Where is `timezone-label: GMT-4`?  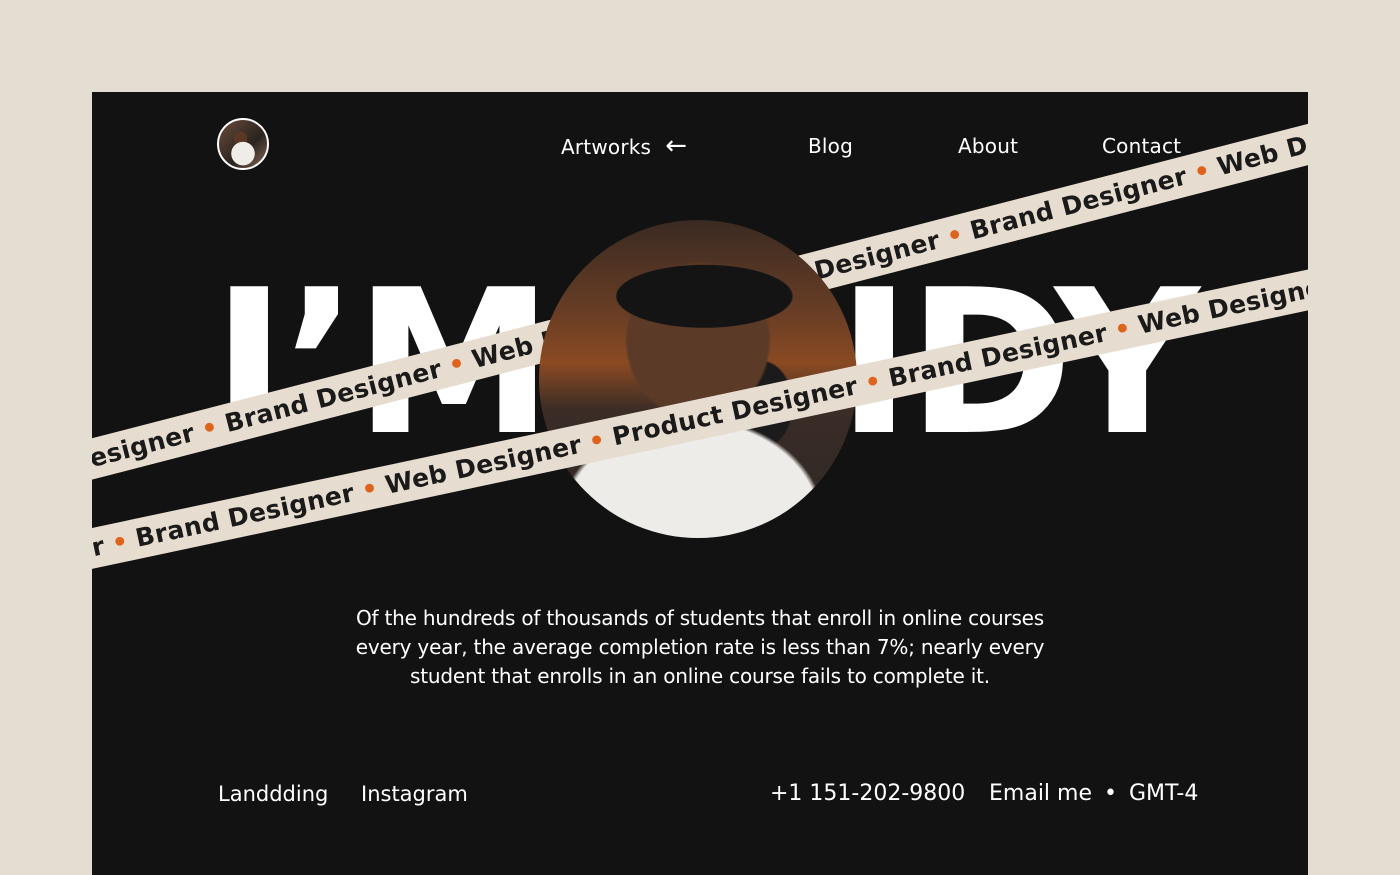
timezone-label: GMT-4 is located at coordinates (1163, 793).